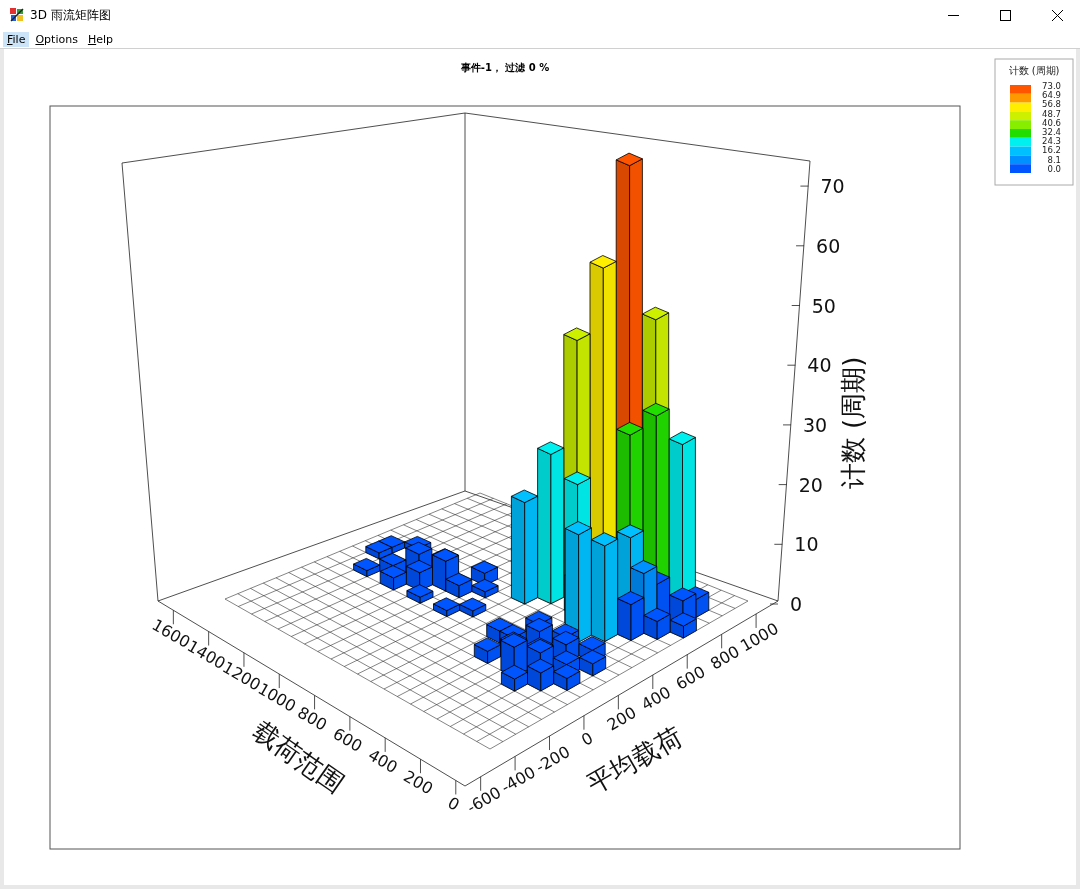 The height and width of the screenshot is (889, 1080). Describe the element at coordinates (1054, 159) in the screenshot. I see `legend-label: 8.1` at that location.